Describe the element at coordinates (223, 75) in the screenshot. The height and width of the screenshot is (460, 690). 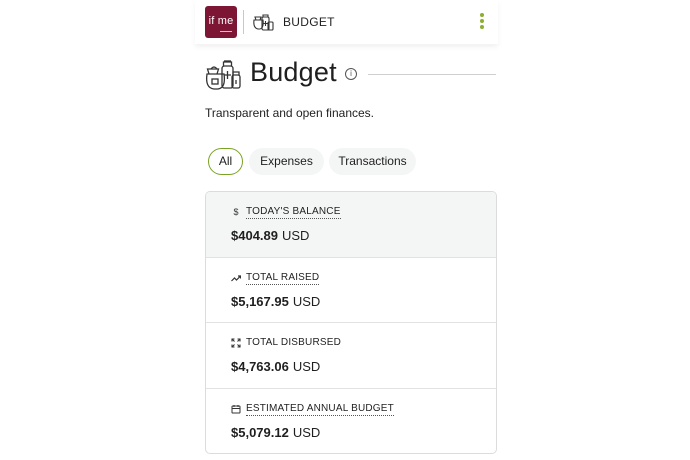
I see `budget-jars-icon` at that location.